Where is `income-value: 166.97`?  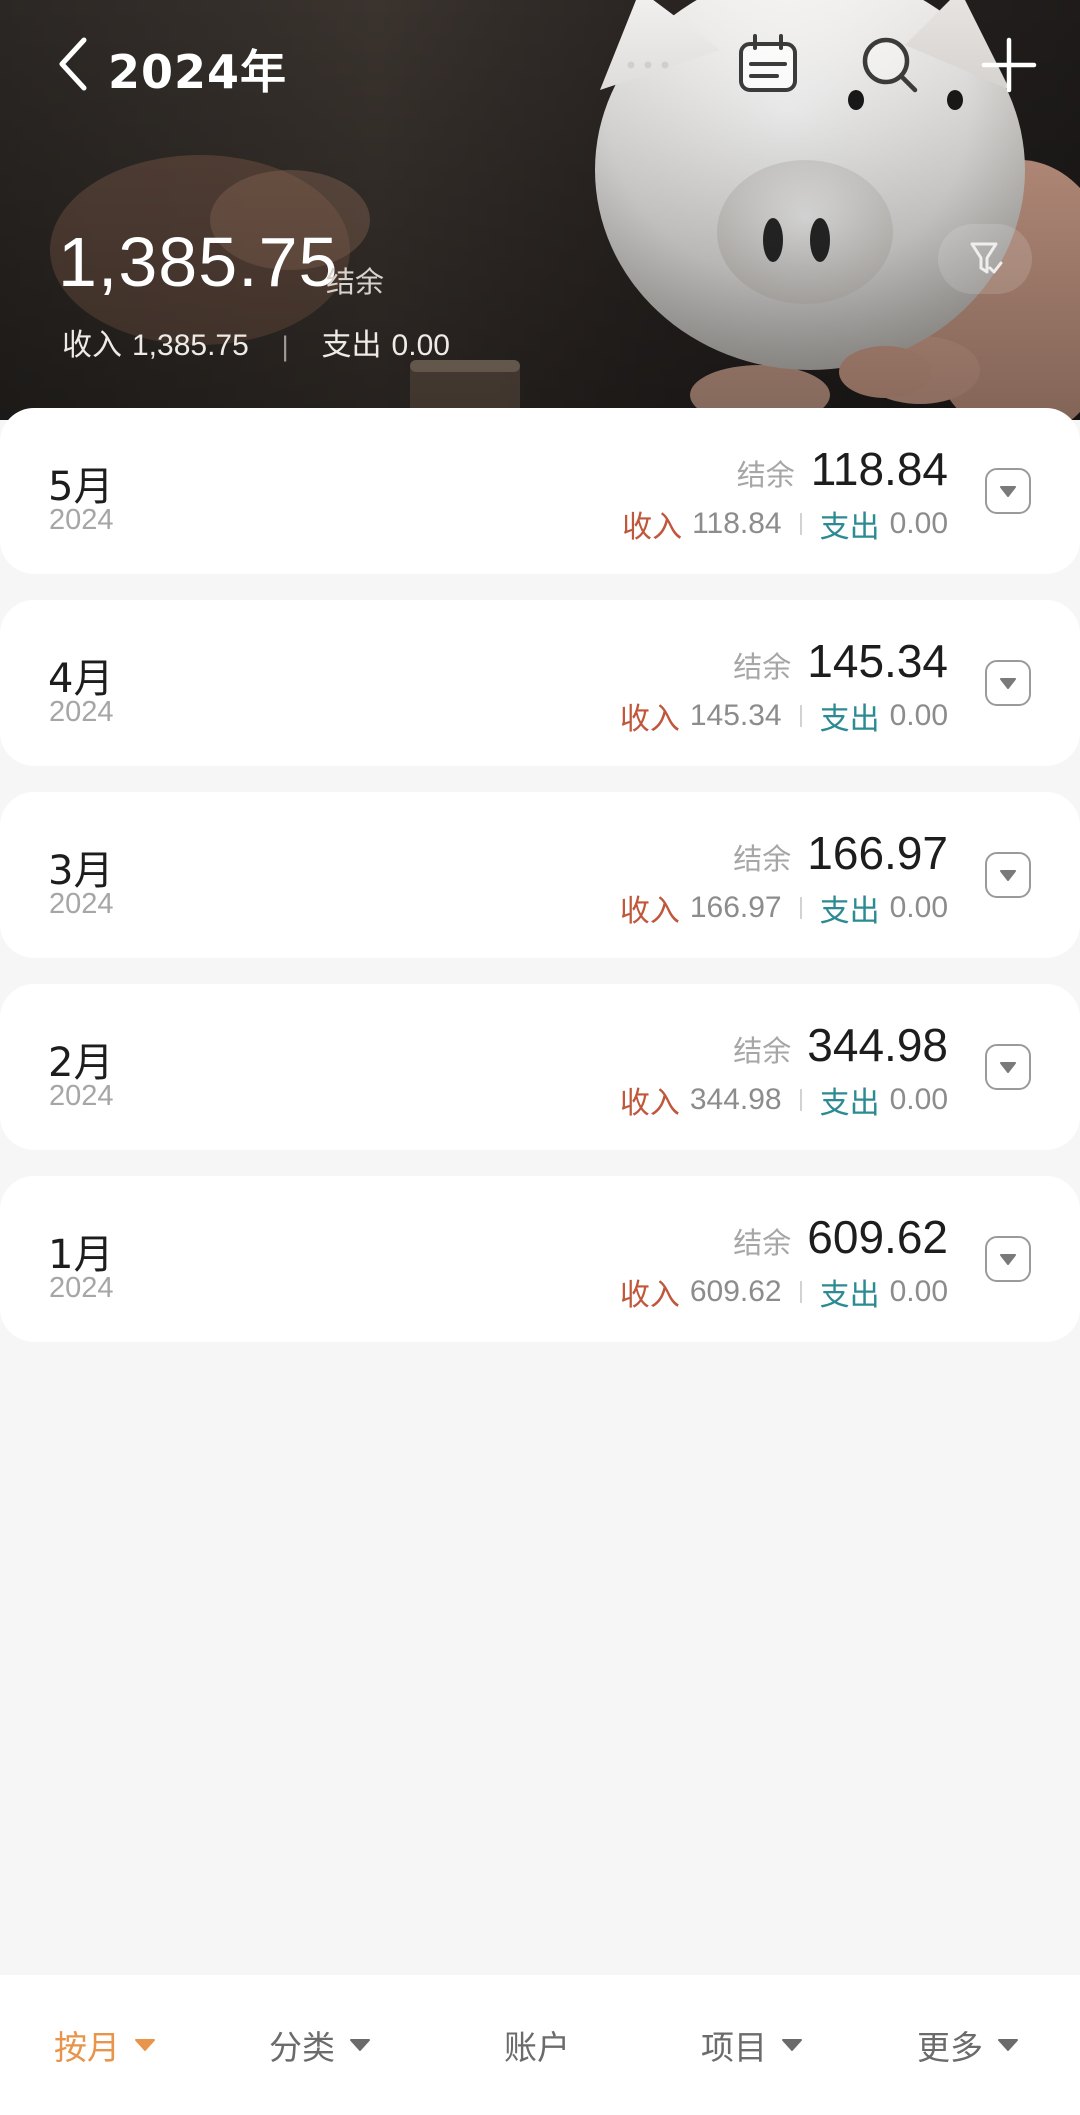
income-value: 166.97 is located at coordinates (735, 907).